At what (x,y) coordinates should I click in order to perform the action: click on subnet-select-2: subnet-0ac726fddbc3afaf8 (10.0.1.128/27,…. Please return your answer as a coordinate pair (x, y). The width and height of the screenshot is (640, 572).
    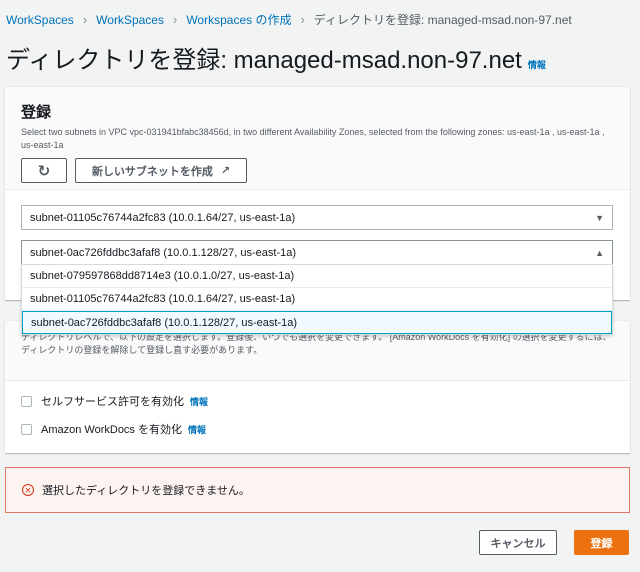
    Looking at the image, I should click on (317, 252).